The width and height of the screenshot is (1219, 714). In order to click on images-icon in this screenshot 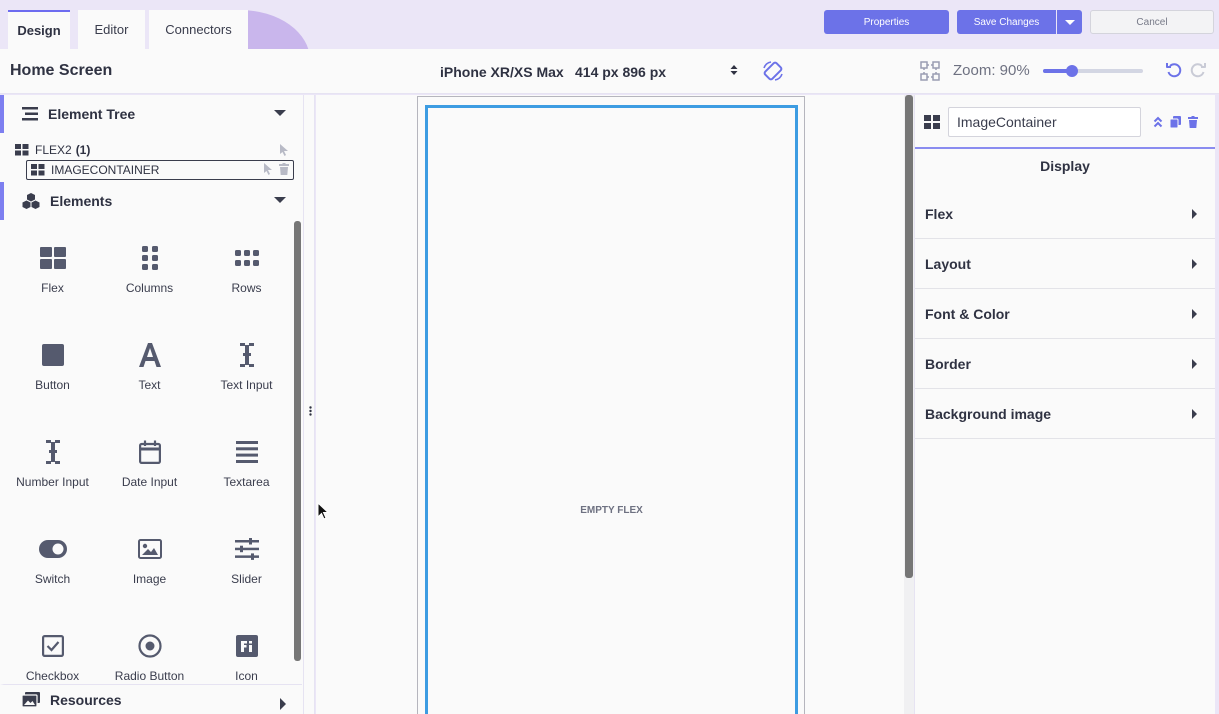, I will do `click(31, 699)`.